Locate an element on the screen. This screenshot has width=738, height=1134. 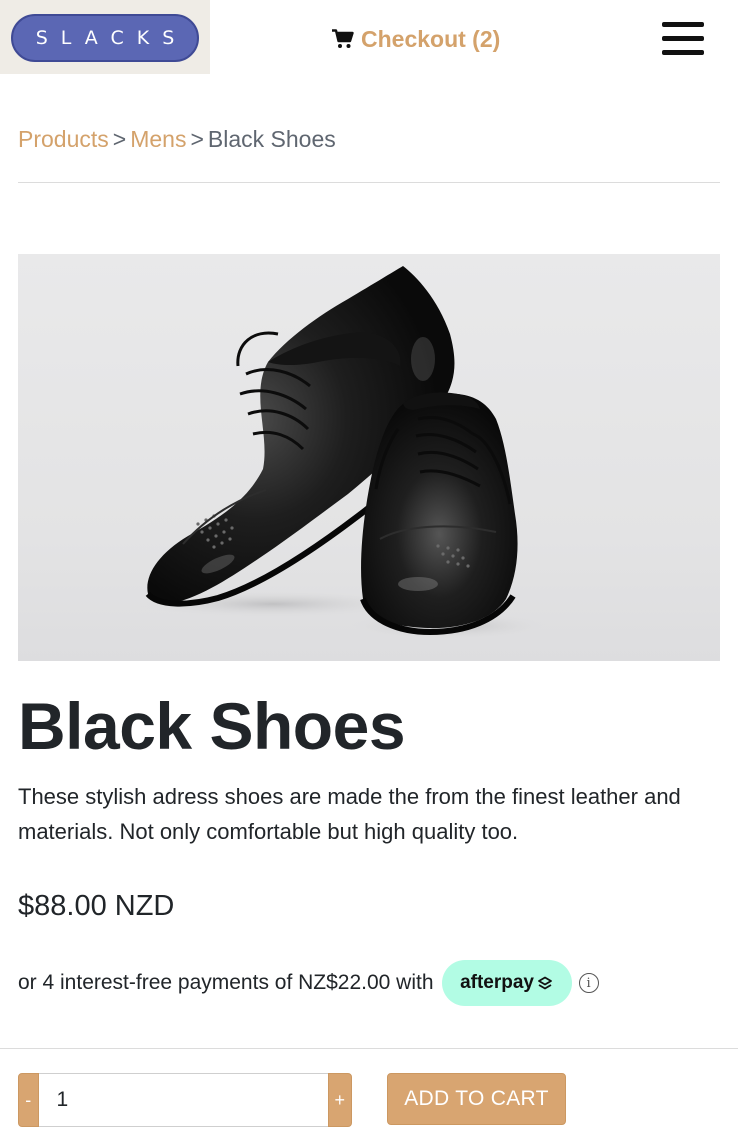
quantity-input is located at coordinates (183, 1100).